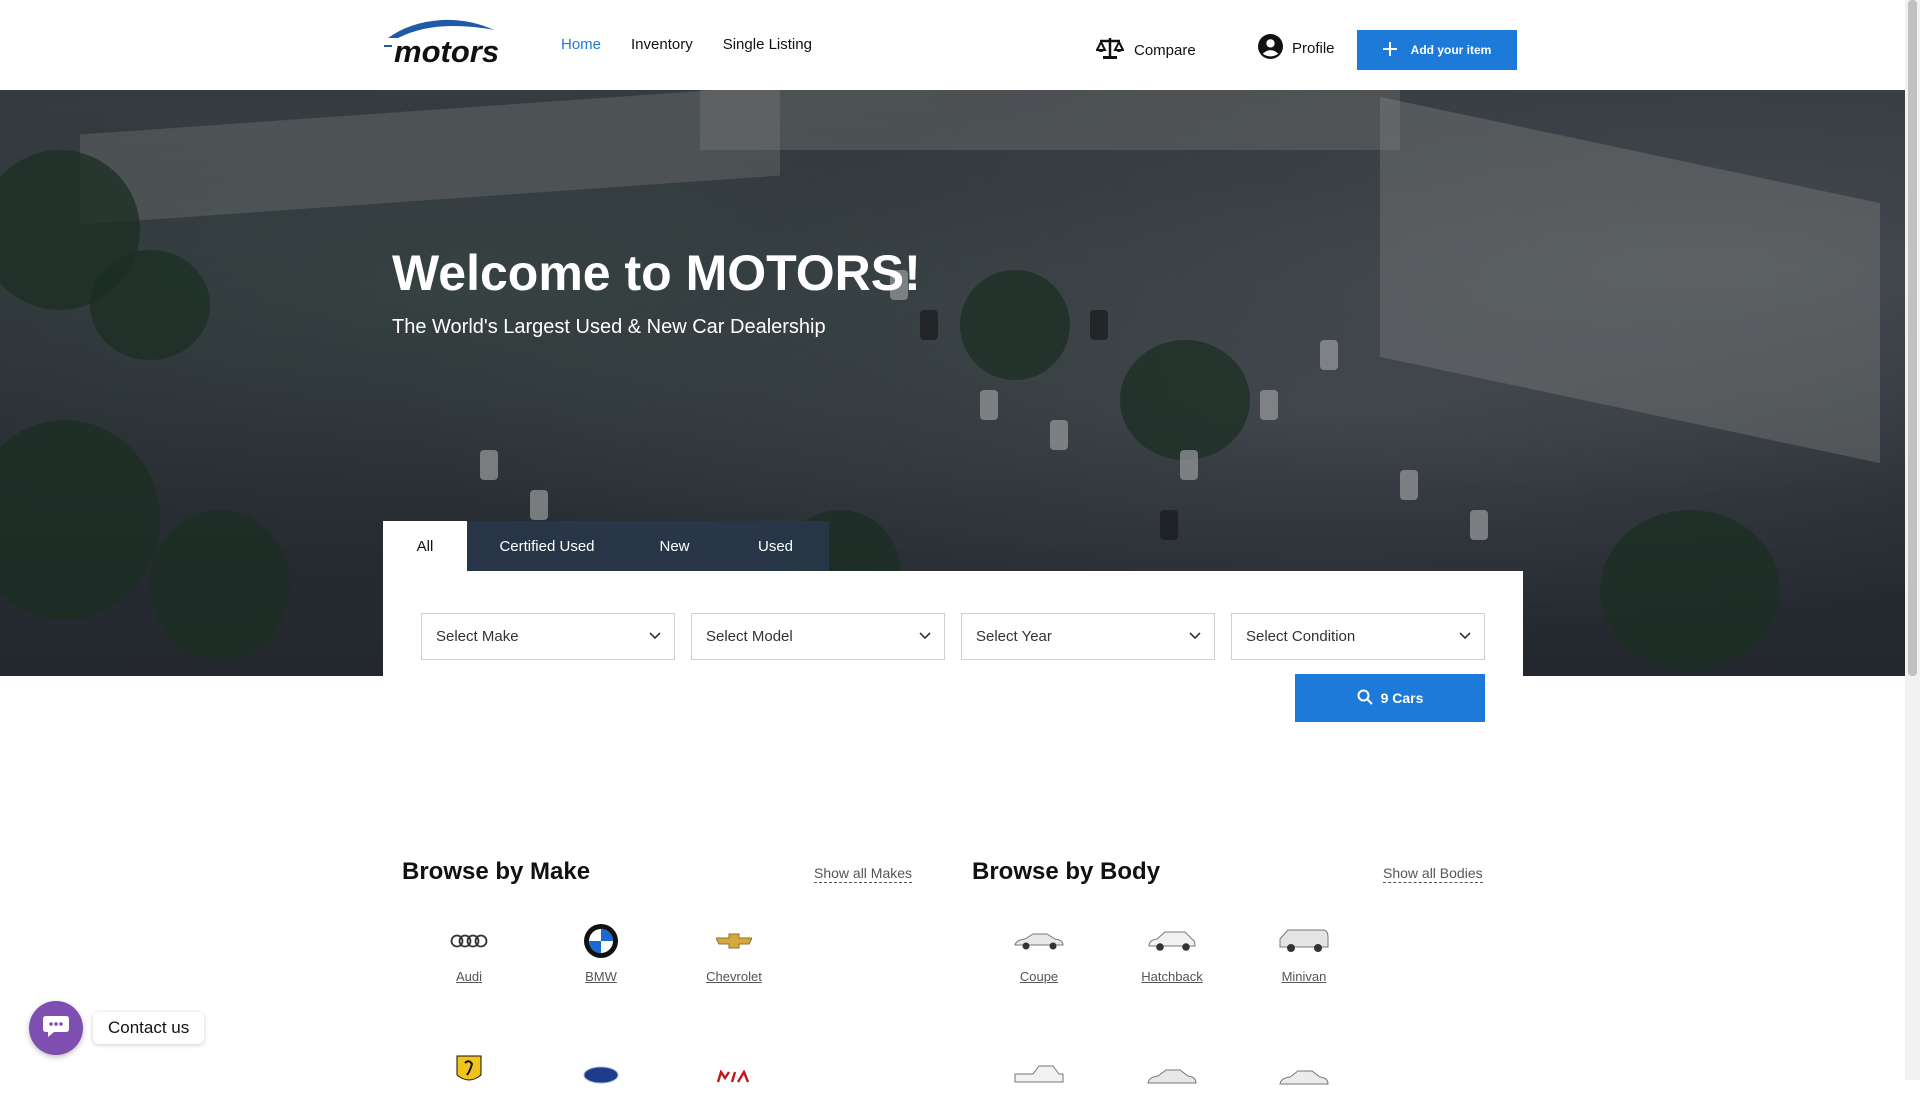  I want to click on scale-icon, so click(1110, 50).